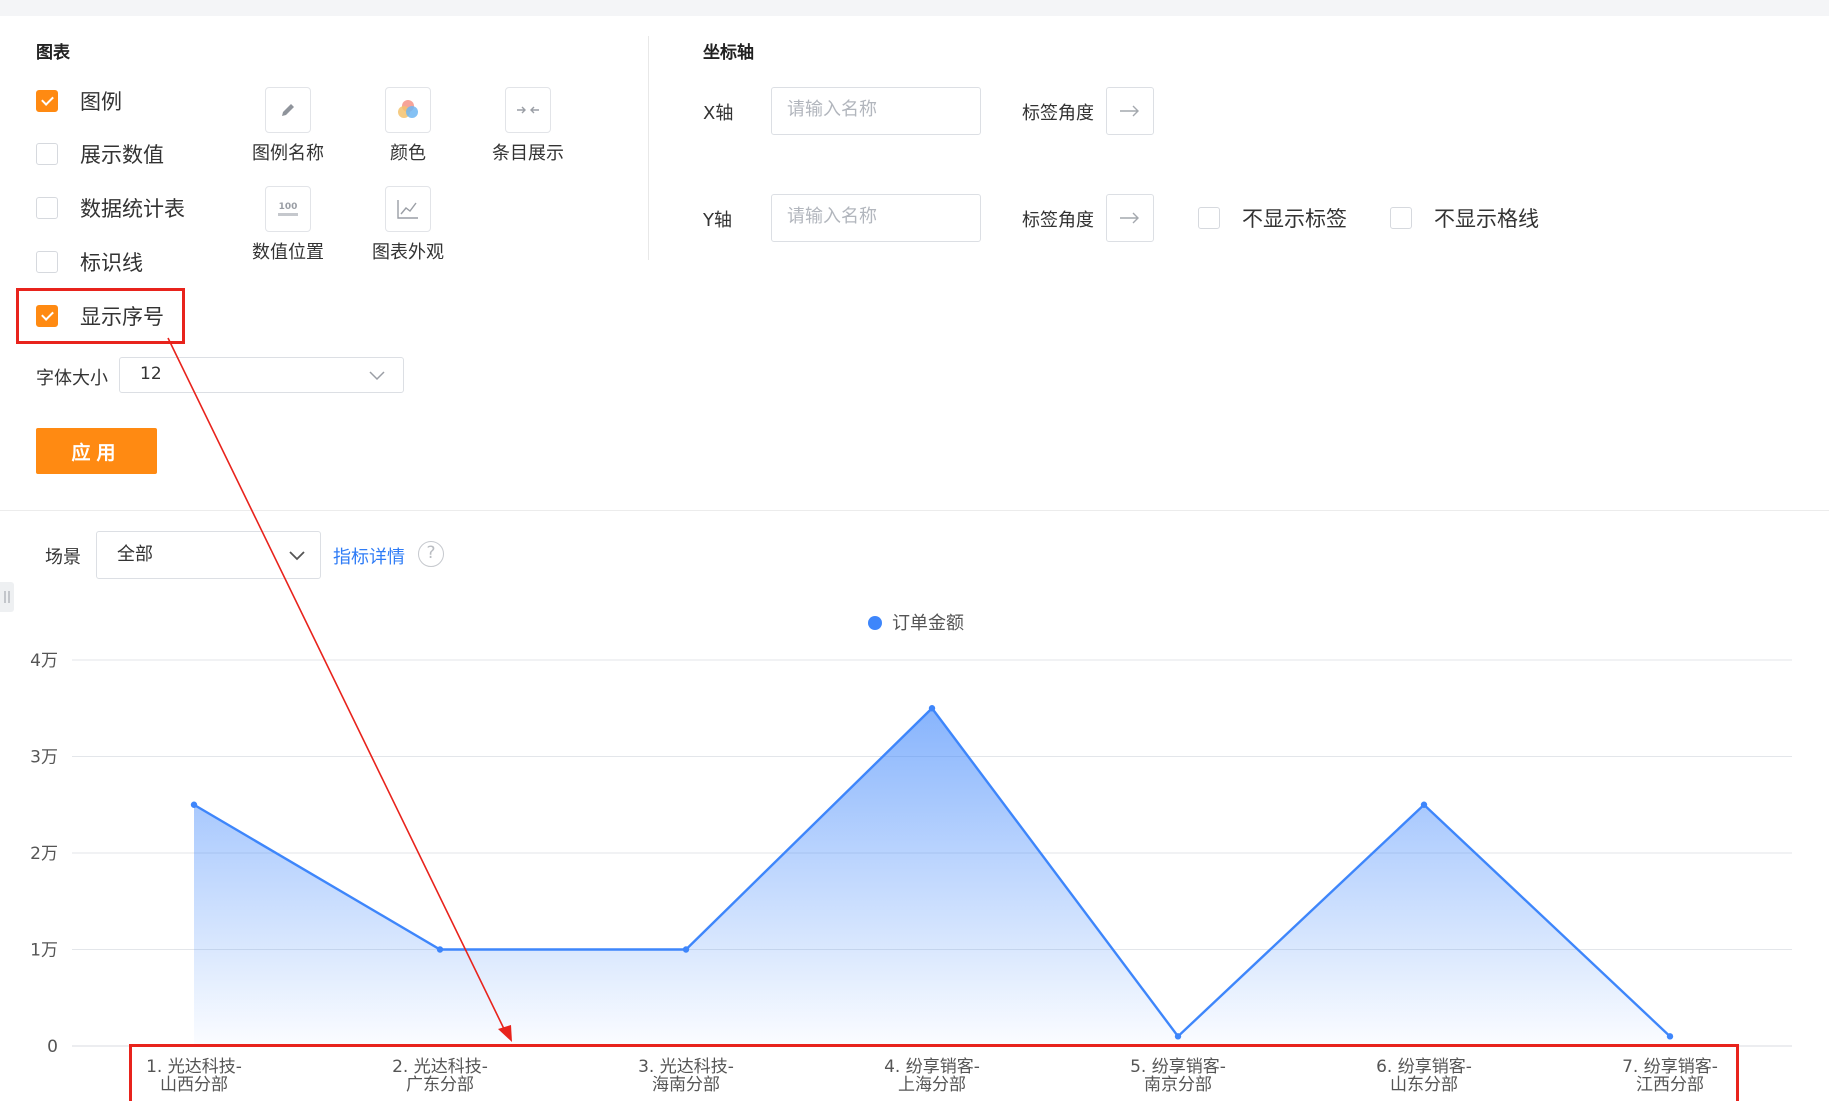  Describe the element at coordinates (44, 758) in the screenshot. I see `y-tick-label: 3万` at that location.